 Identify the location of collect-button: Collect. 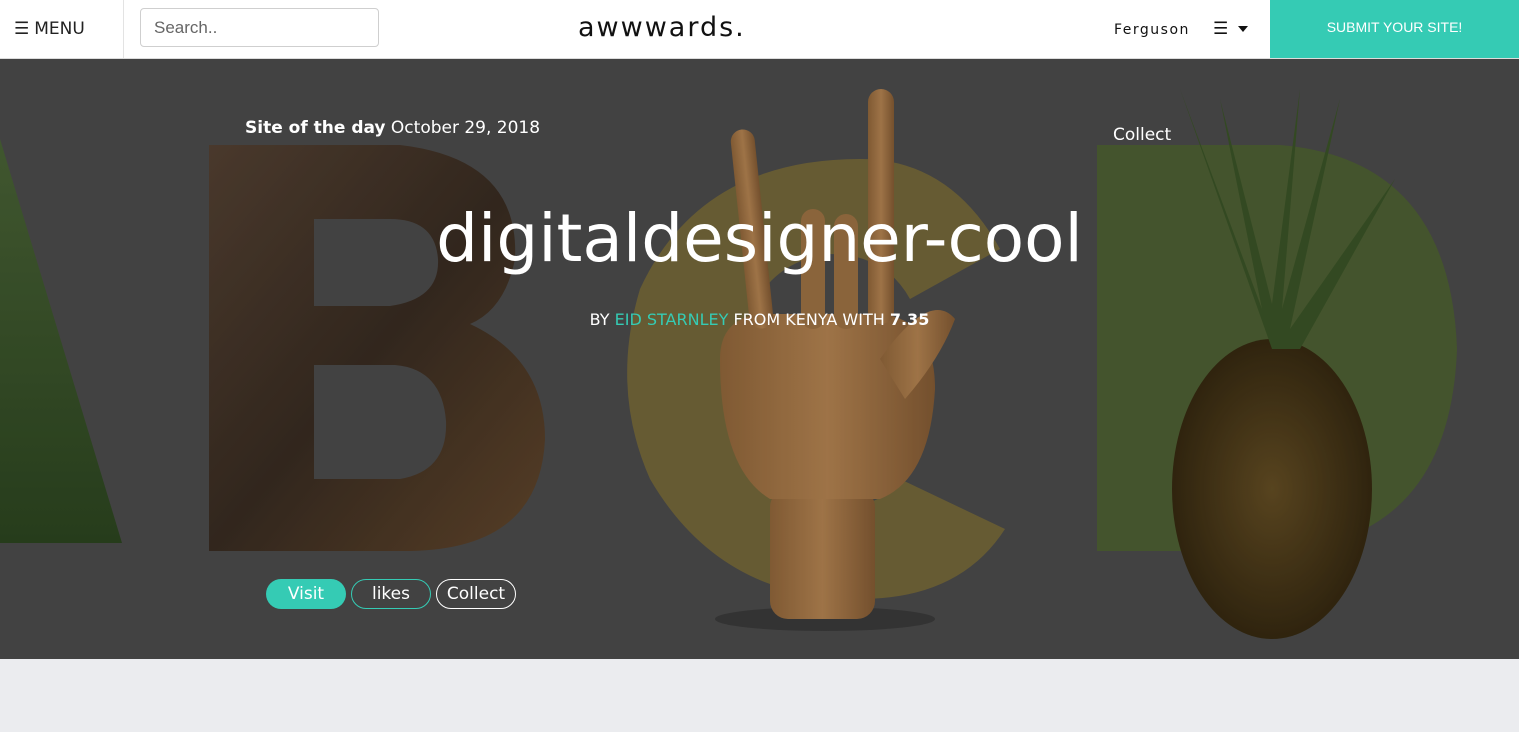
(476, 594).